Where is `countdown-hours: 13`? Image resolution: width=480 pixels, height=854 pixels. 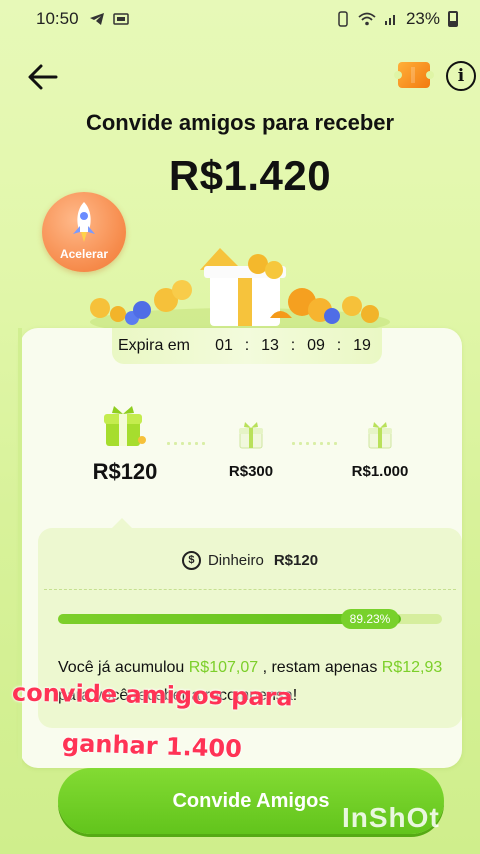 countdown-hours: 13 is located at coordinates (270, 345).